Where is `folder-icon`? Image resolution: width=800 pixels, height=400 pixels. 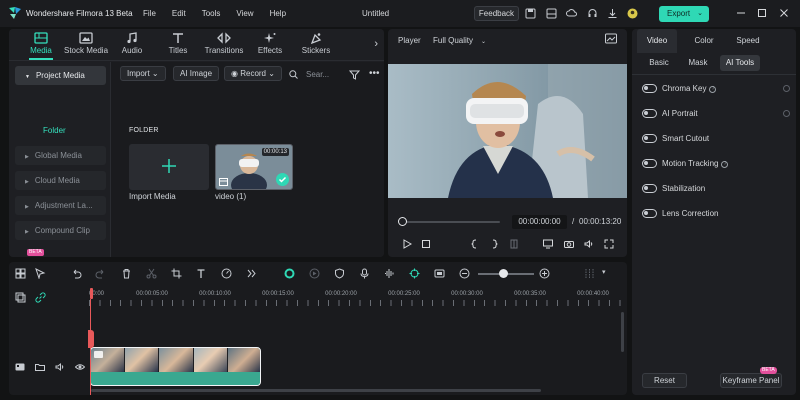 folder-icon is located at coordinates (40, 367).